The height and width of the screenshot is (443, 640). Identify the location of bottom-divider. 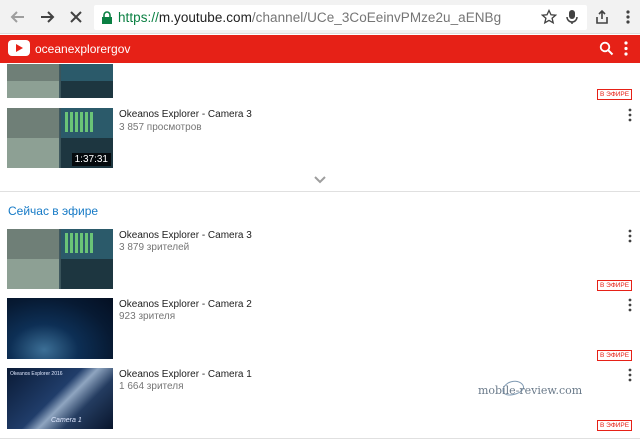
(320, 438).